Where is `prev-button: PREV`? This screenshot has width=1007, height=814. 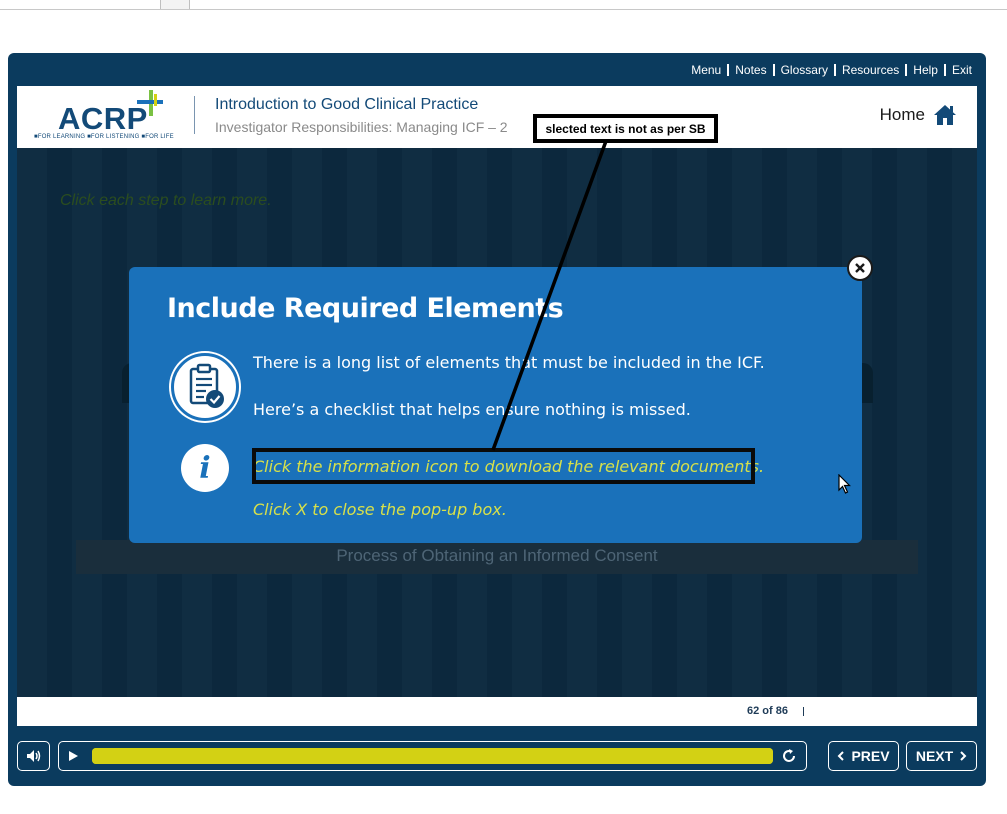 prev-button: PREV is located at coordinates (863, 756).